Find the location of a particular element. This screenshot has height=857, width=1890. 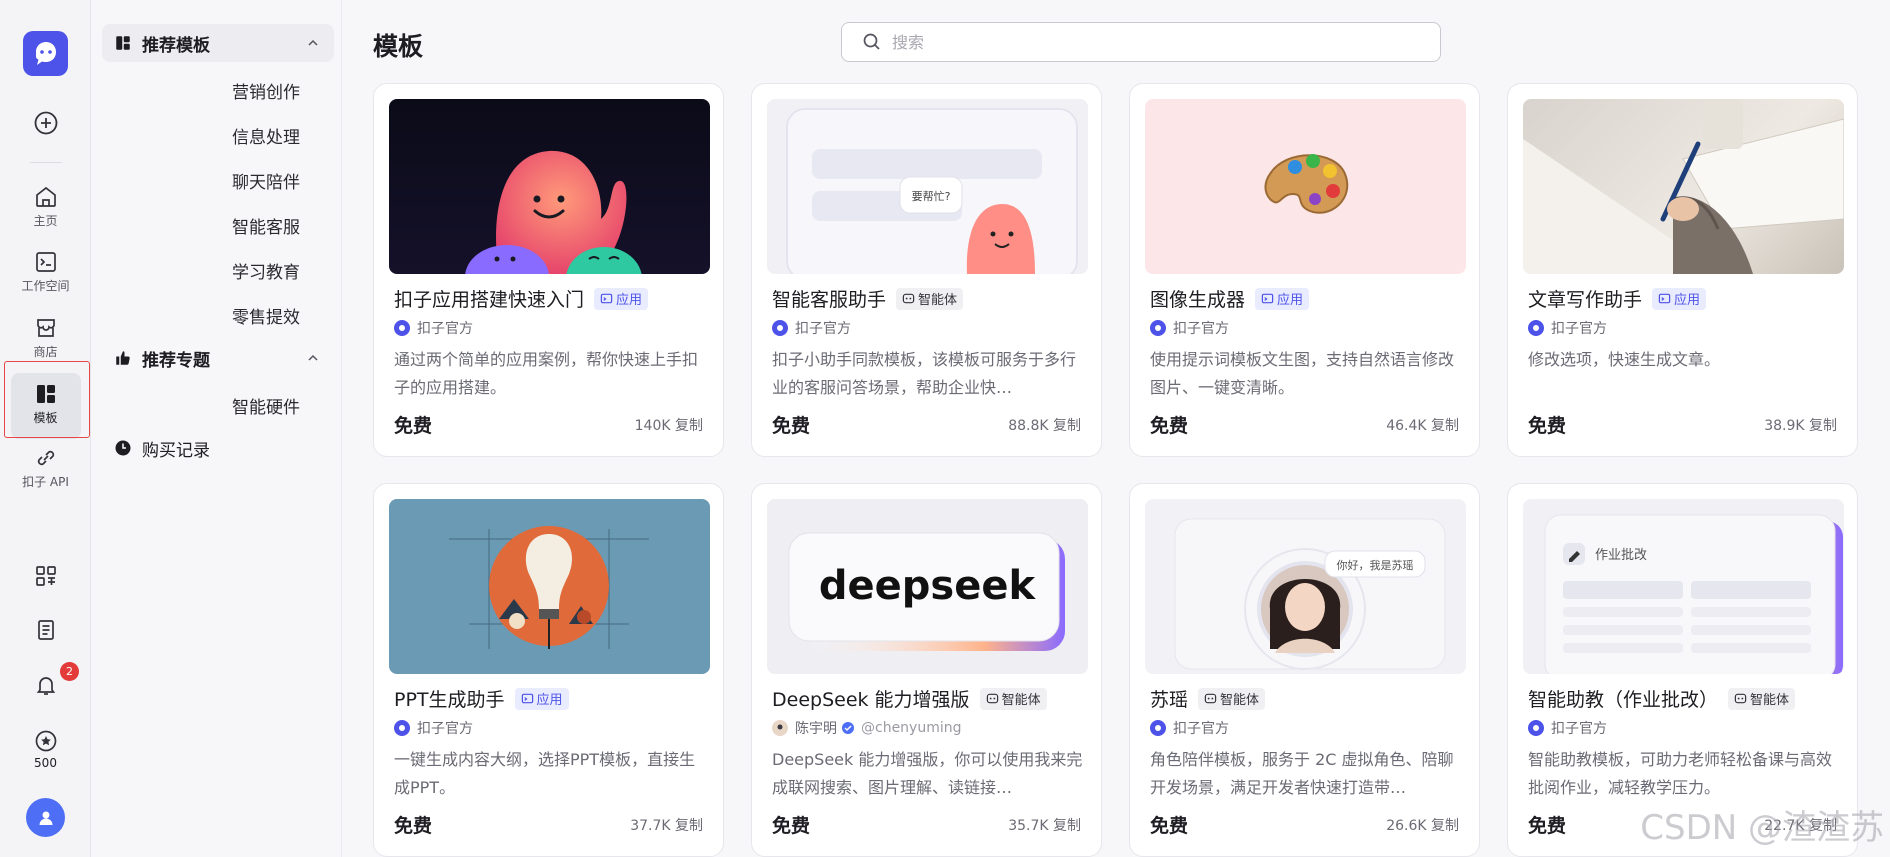

points-button: 500 is located at coordinates (45, 749).